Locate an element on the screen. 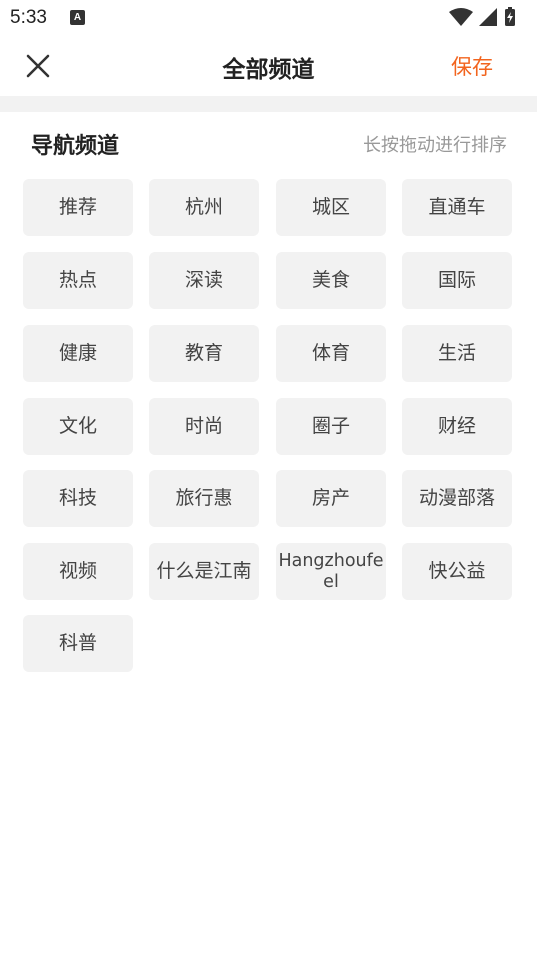 The image size is (537, 956). status-time: 5:33 is located at coordinates (28, 17).